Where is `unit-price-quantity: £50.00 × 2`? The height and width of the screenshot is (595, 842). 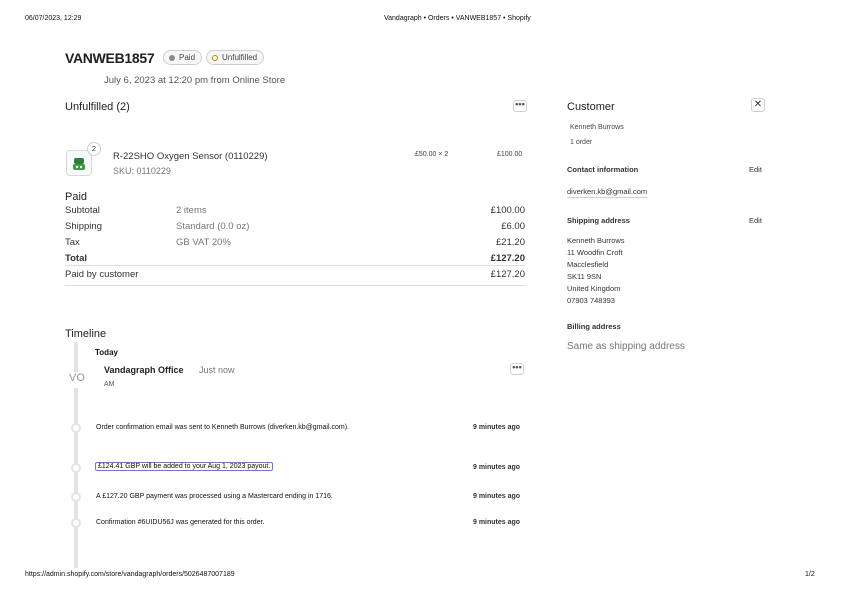
unit-price-quantity: £50.00 × 2 is located at coordinates (432, 154).